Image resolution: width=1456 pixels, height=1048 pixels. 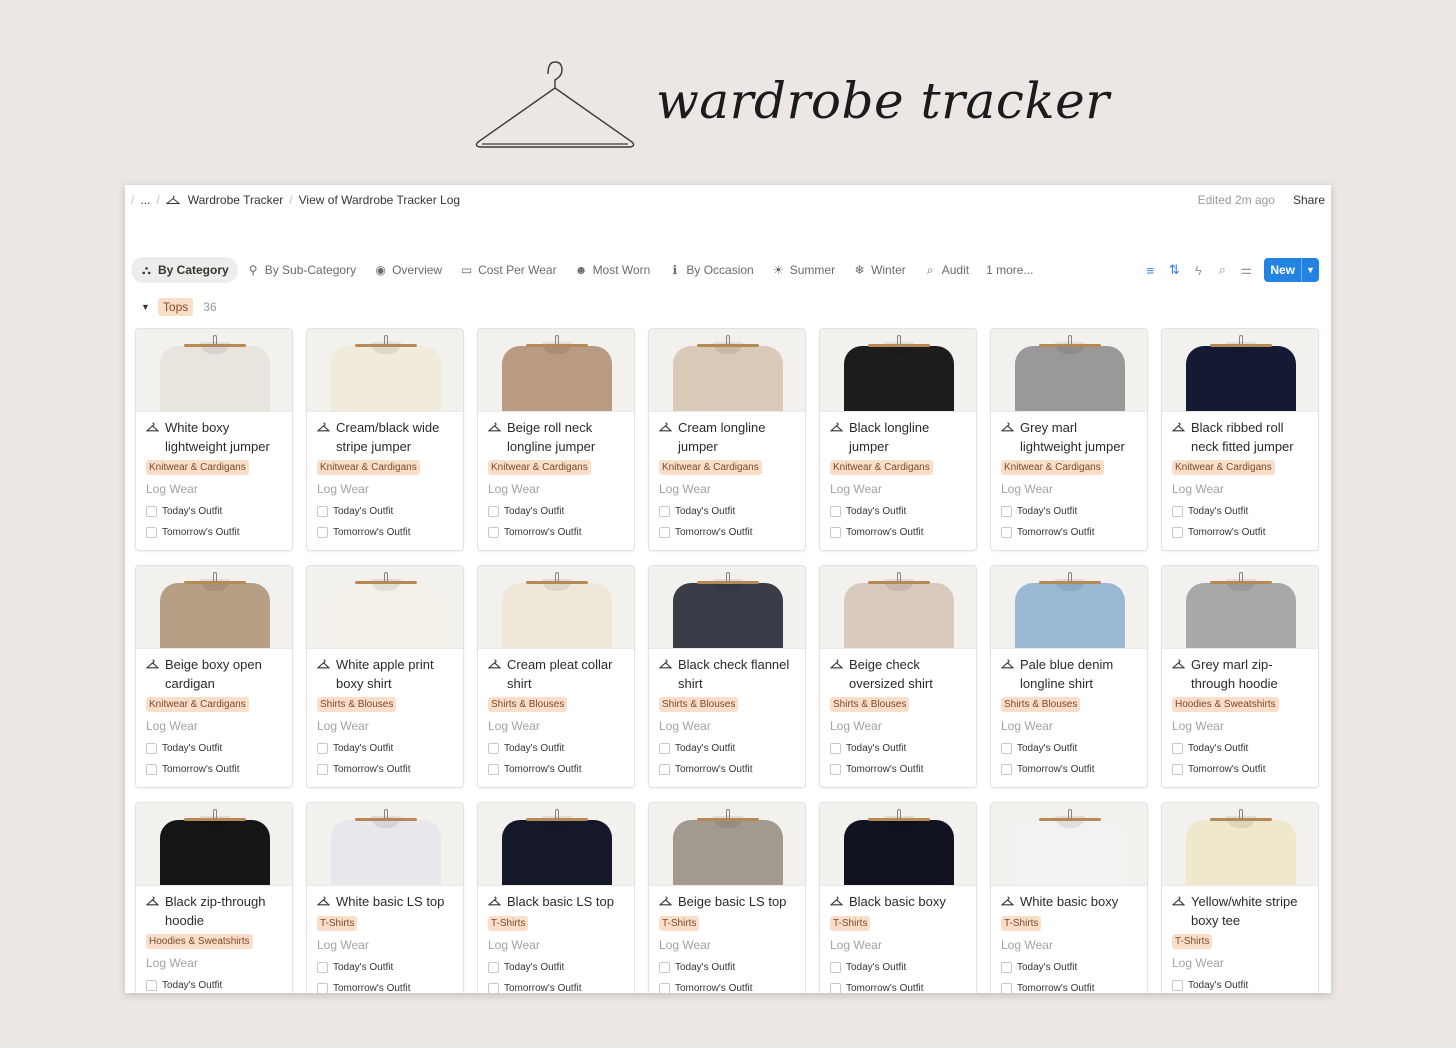 I want to click on card-title: Cream longline jumper, so click(x=731, y=438).